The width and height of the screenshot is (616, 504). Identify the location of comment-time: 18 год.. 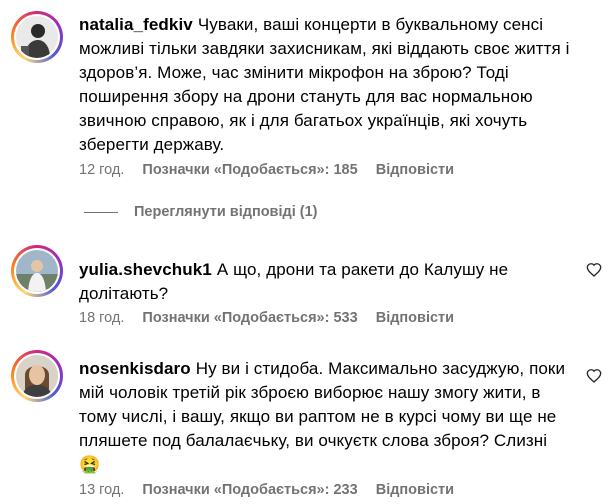
(101, 318).